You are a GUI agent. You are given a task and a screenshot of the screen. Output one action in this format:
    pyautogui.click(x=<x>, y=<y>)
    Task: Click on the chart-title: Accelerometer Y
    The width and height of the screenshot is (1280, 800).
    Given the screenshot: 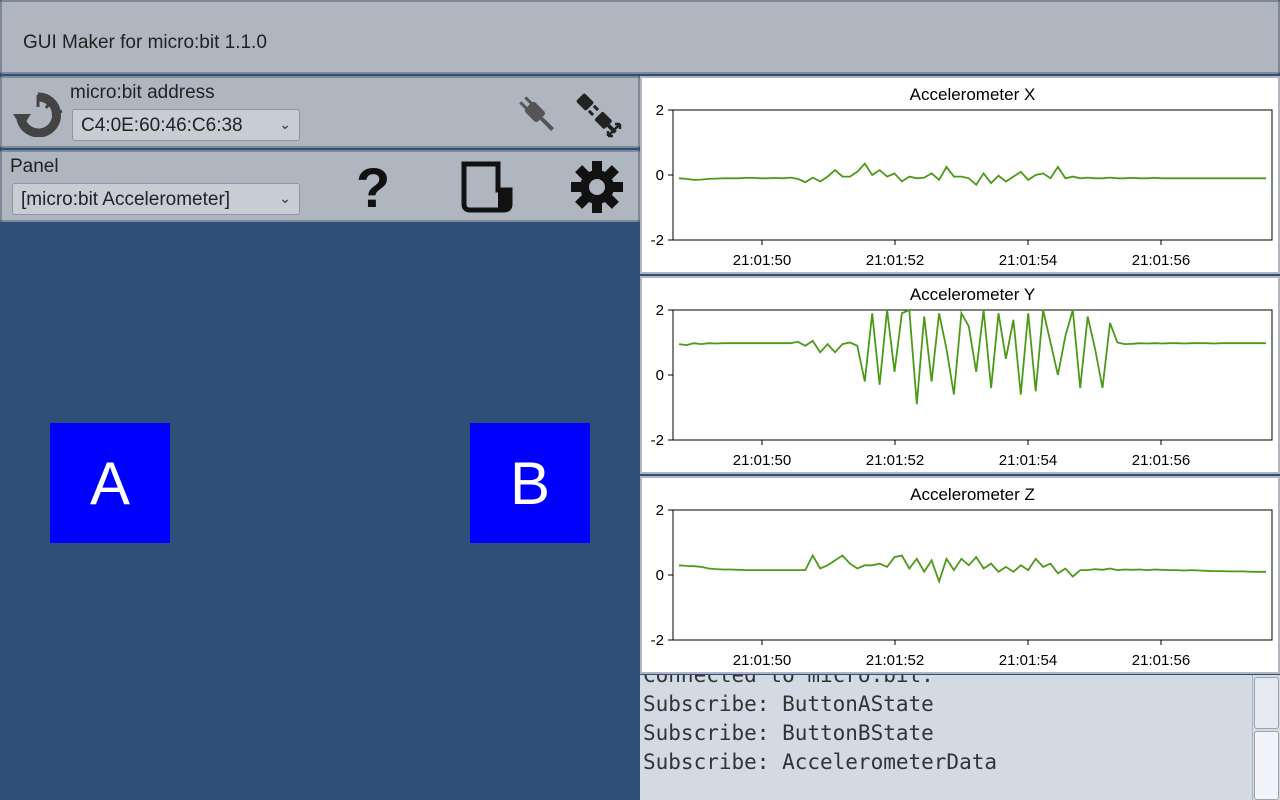 What is the action you would take?
    pyautogui.click(x=972, y=294)
    